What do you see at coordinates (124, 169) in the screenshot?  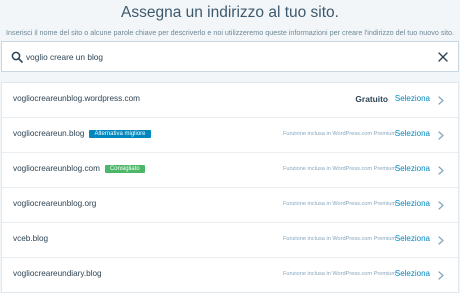 I see `badge-recommended: Consigliato` at bounding box center [124, 169].